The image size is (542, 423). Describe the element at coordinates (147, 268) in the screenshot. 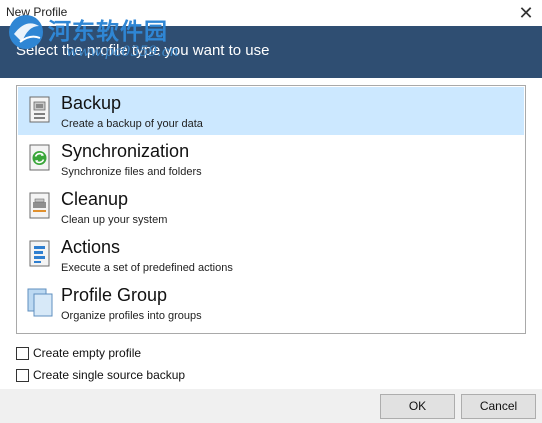

I see `profile-type-description: Execute a set of predefined actions` at that location.